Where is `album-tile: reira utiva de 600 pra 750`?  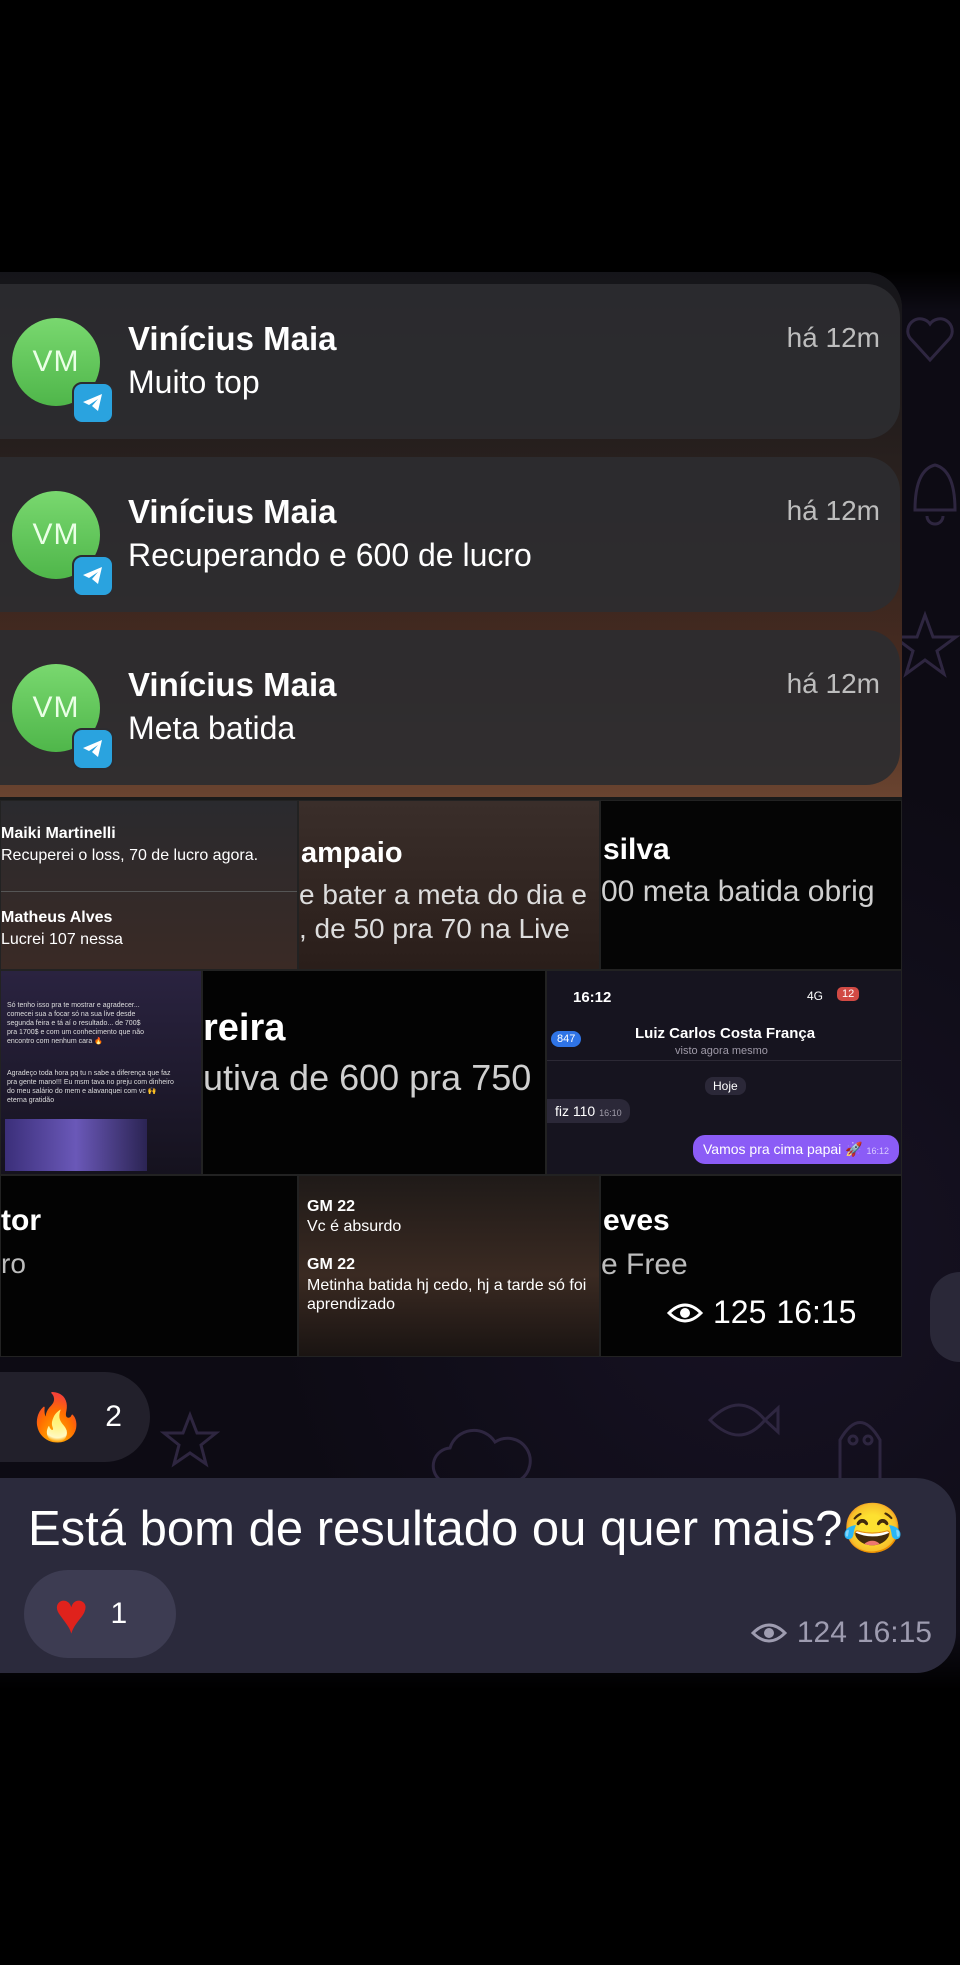 album-tile: reira utiva de 600 pra 750 is located at coordinates (374, 1072).